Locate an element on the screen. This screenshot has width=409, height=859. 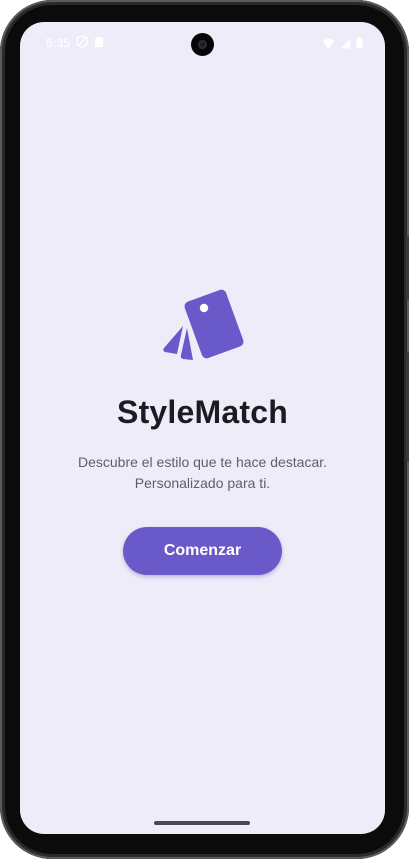
tagline-line-2: Personalizado para ti. is located at coordinates (202, 483).